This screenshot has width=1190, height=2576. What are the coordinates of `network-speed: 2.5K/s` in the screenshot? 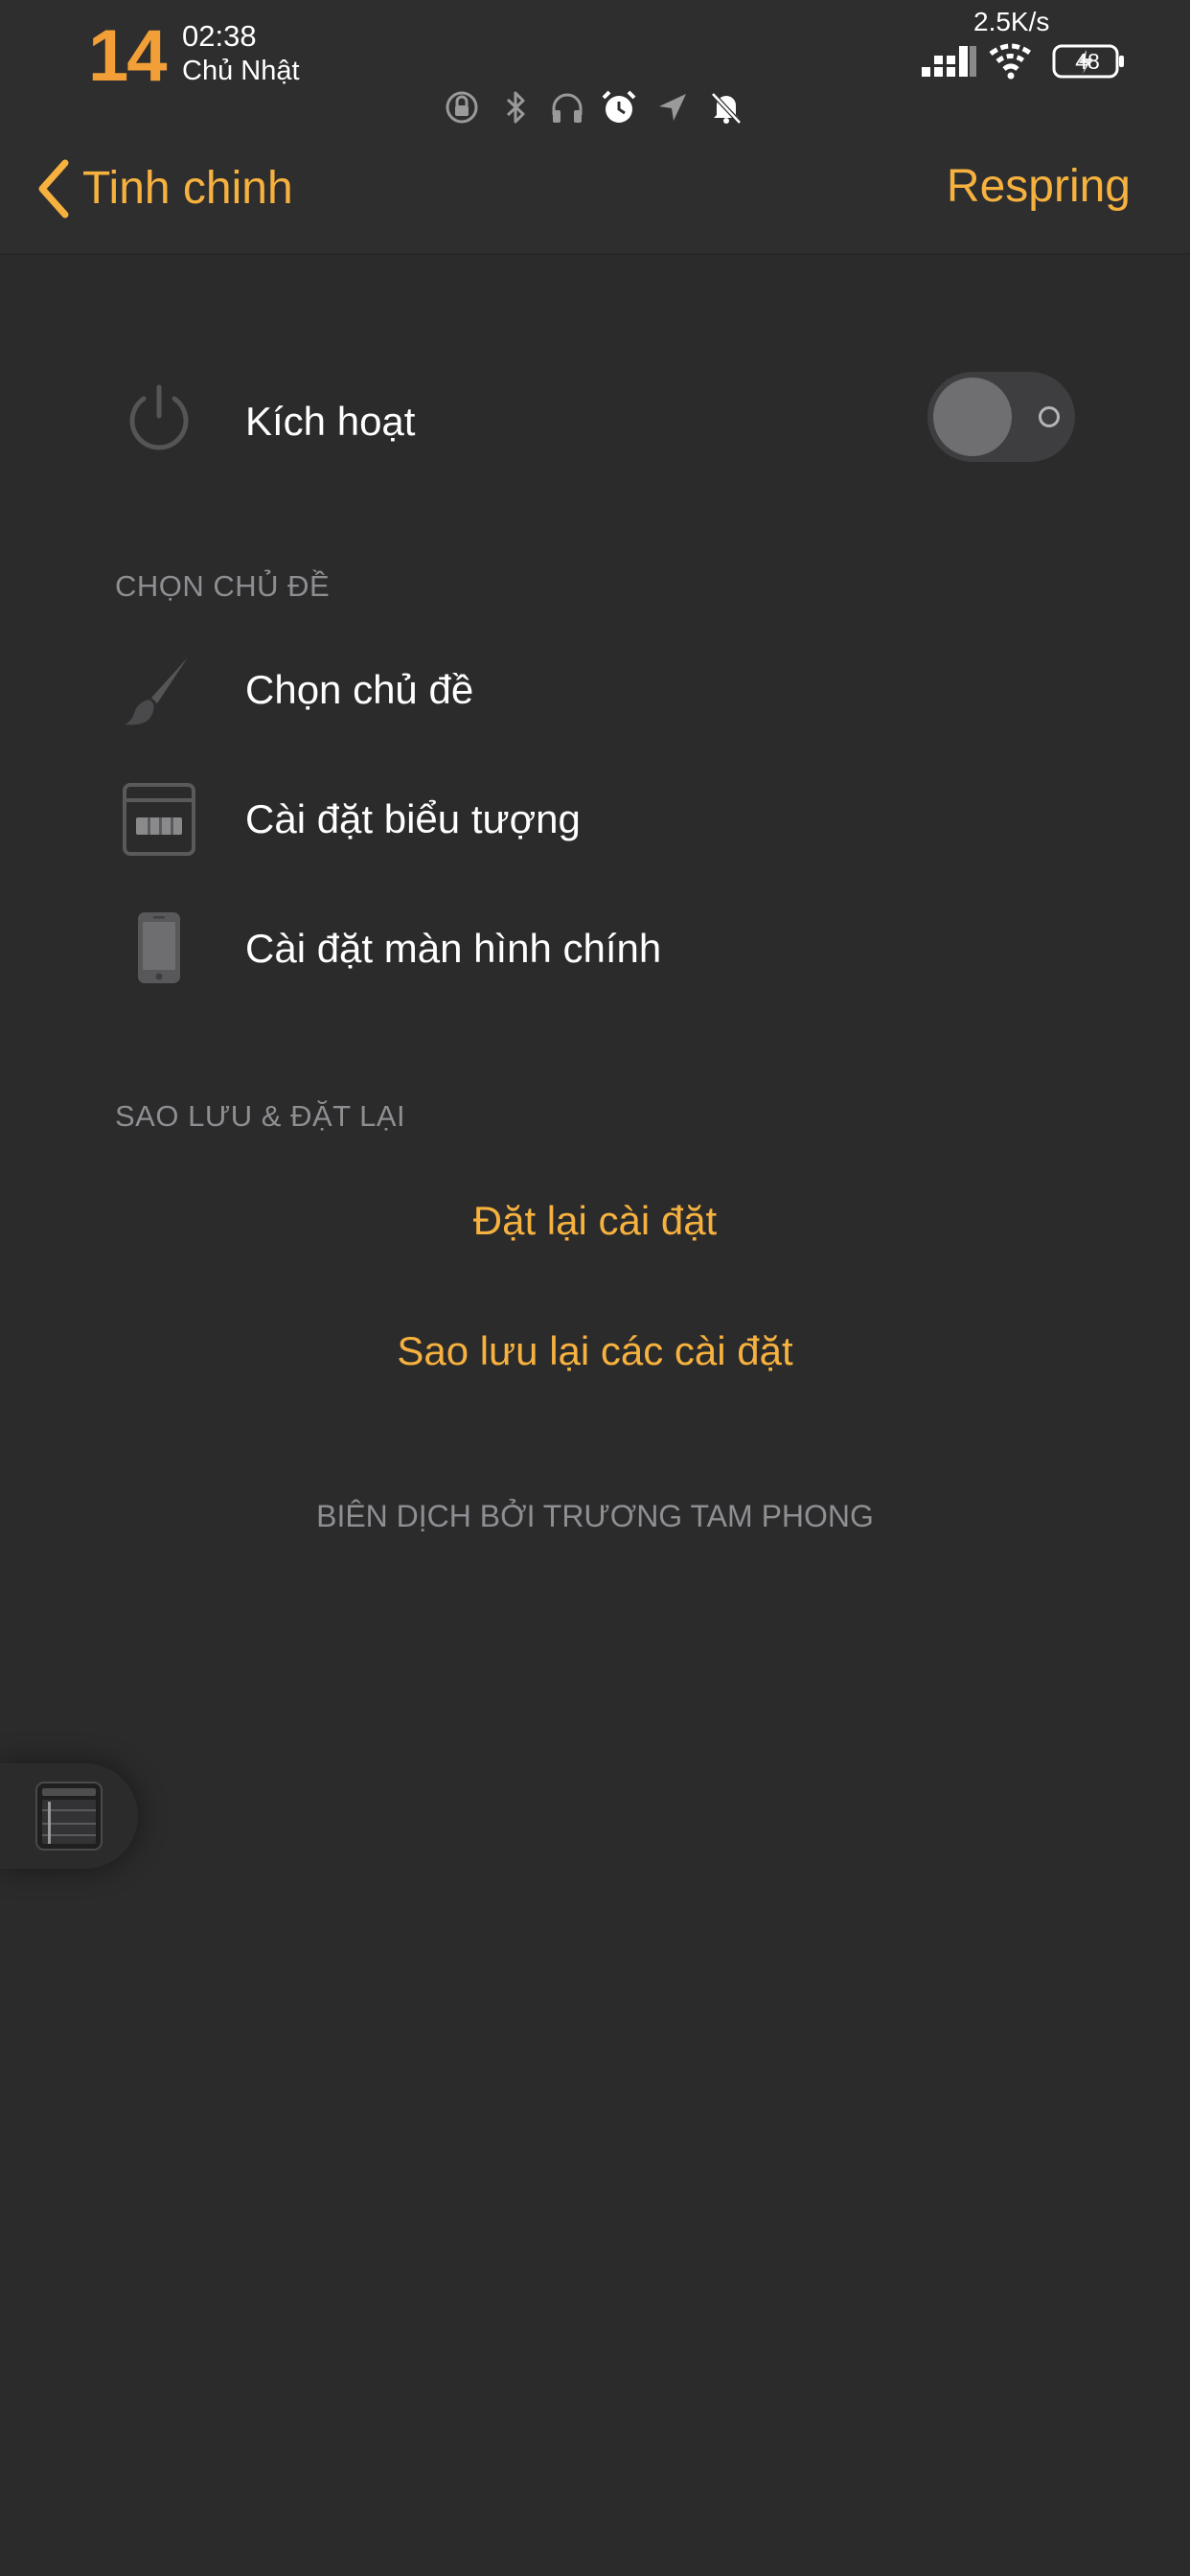 It's located at (1012, 21).